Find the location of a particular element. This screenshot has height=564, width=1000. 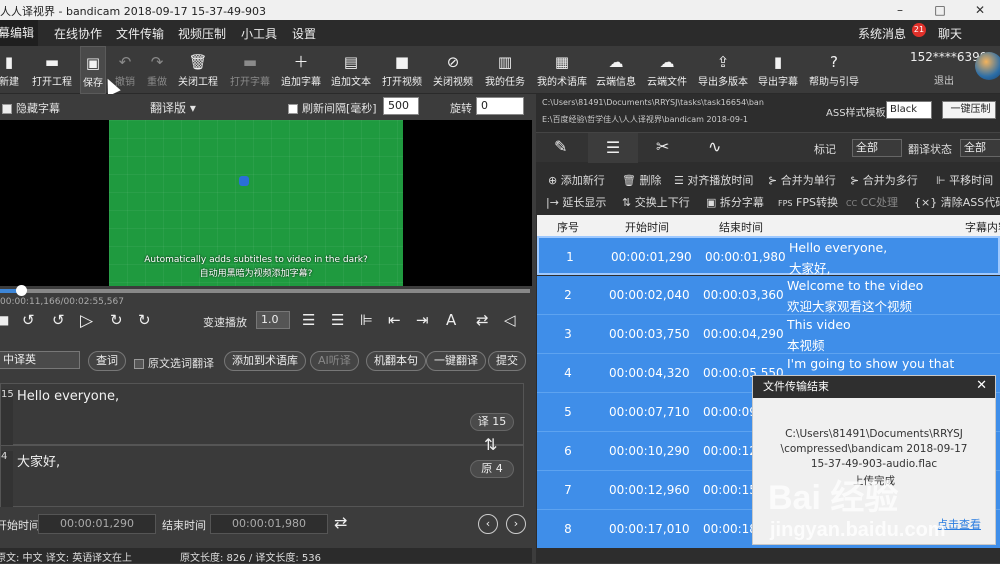

prev-line-icon: ‹ is located at coordinates (488, 524).